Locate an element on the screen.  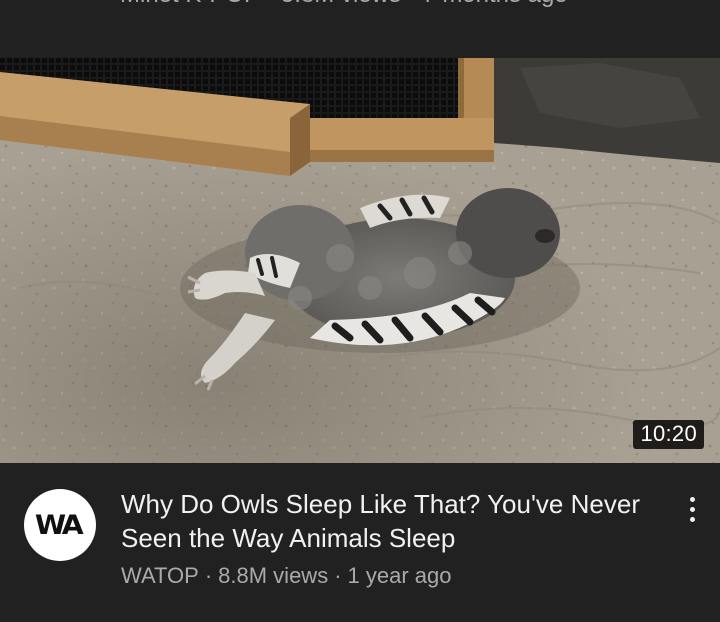
video-meta: WATOP · 8.8M views · 1 year ago is located at coordinates (286, 576).